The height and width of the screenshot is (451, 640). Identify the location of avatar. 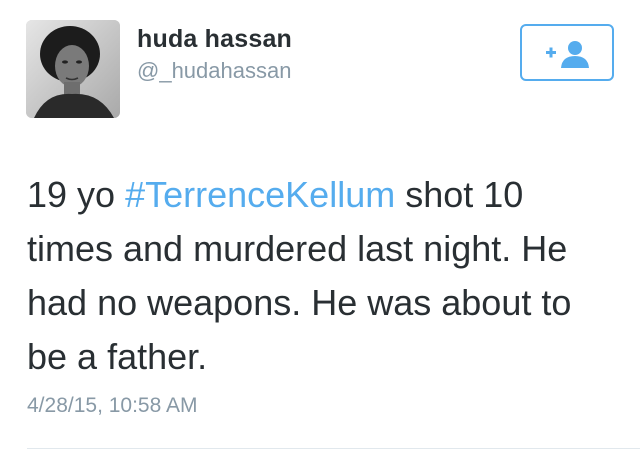
(73, 69).